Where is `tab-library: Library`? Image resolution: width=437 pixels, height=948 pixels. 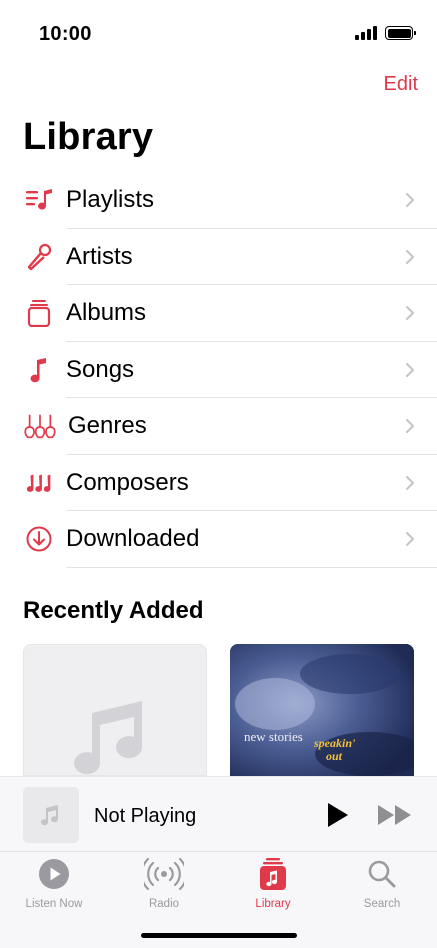
tab-library: Library is located at coordinates (273, 888).